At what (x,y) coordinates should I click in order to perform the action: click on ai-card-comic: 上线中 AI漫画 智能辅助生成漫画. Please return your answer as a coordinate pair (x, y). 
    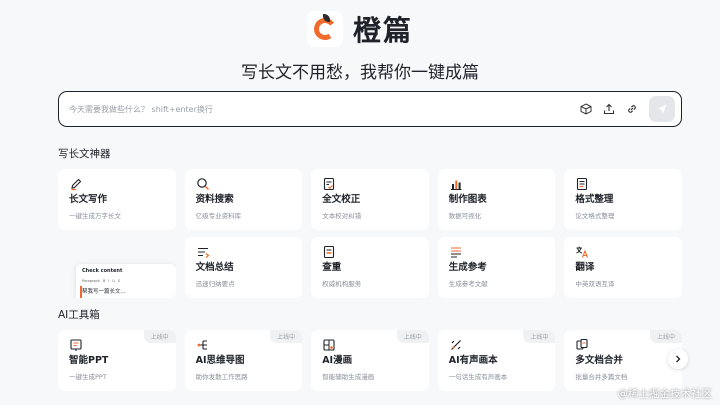
    Looking at the image, I should click on (370, 360).